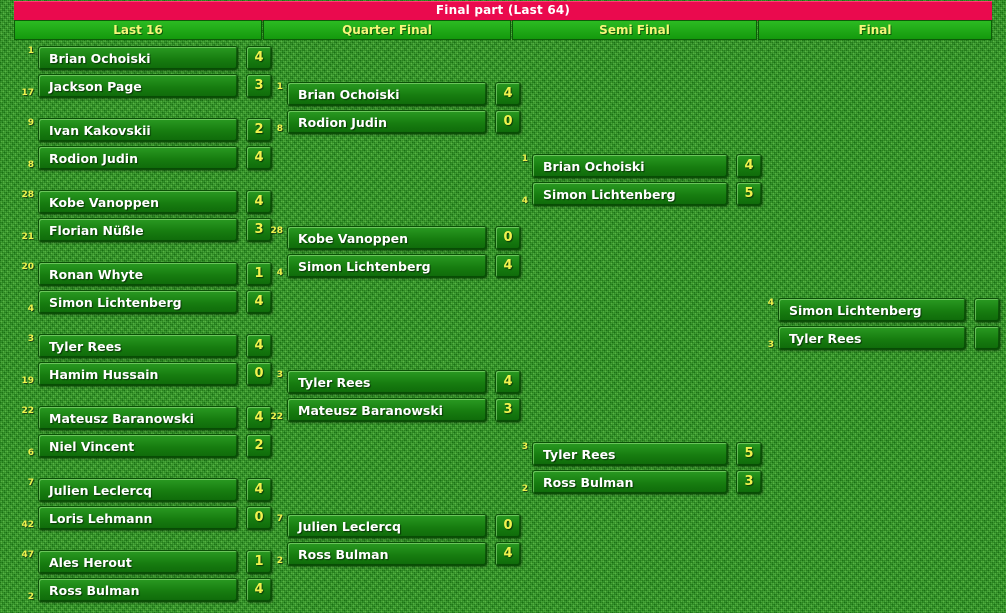 The height and width of the screenshot is (613, 1006). Describe the element at coordinates (387, 30) in the screenshot. I see `round-header-quarter-final: Quarter Final` at that location.